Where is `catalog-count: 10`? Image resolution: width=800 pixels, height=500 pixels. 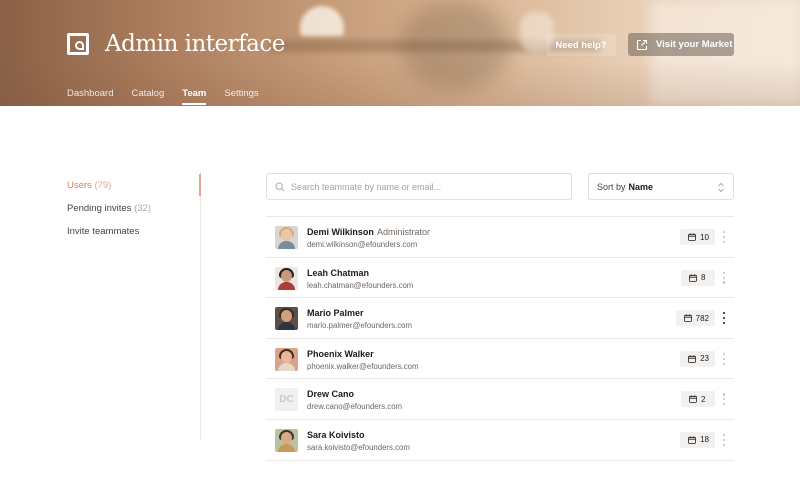
catalog-count: 10 is located at coordinates (704, 237).